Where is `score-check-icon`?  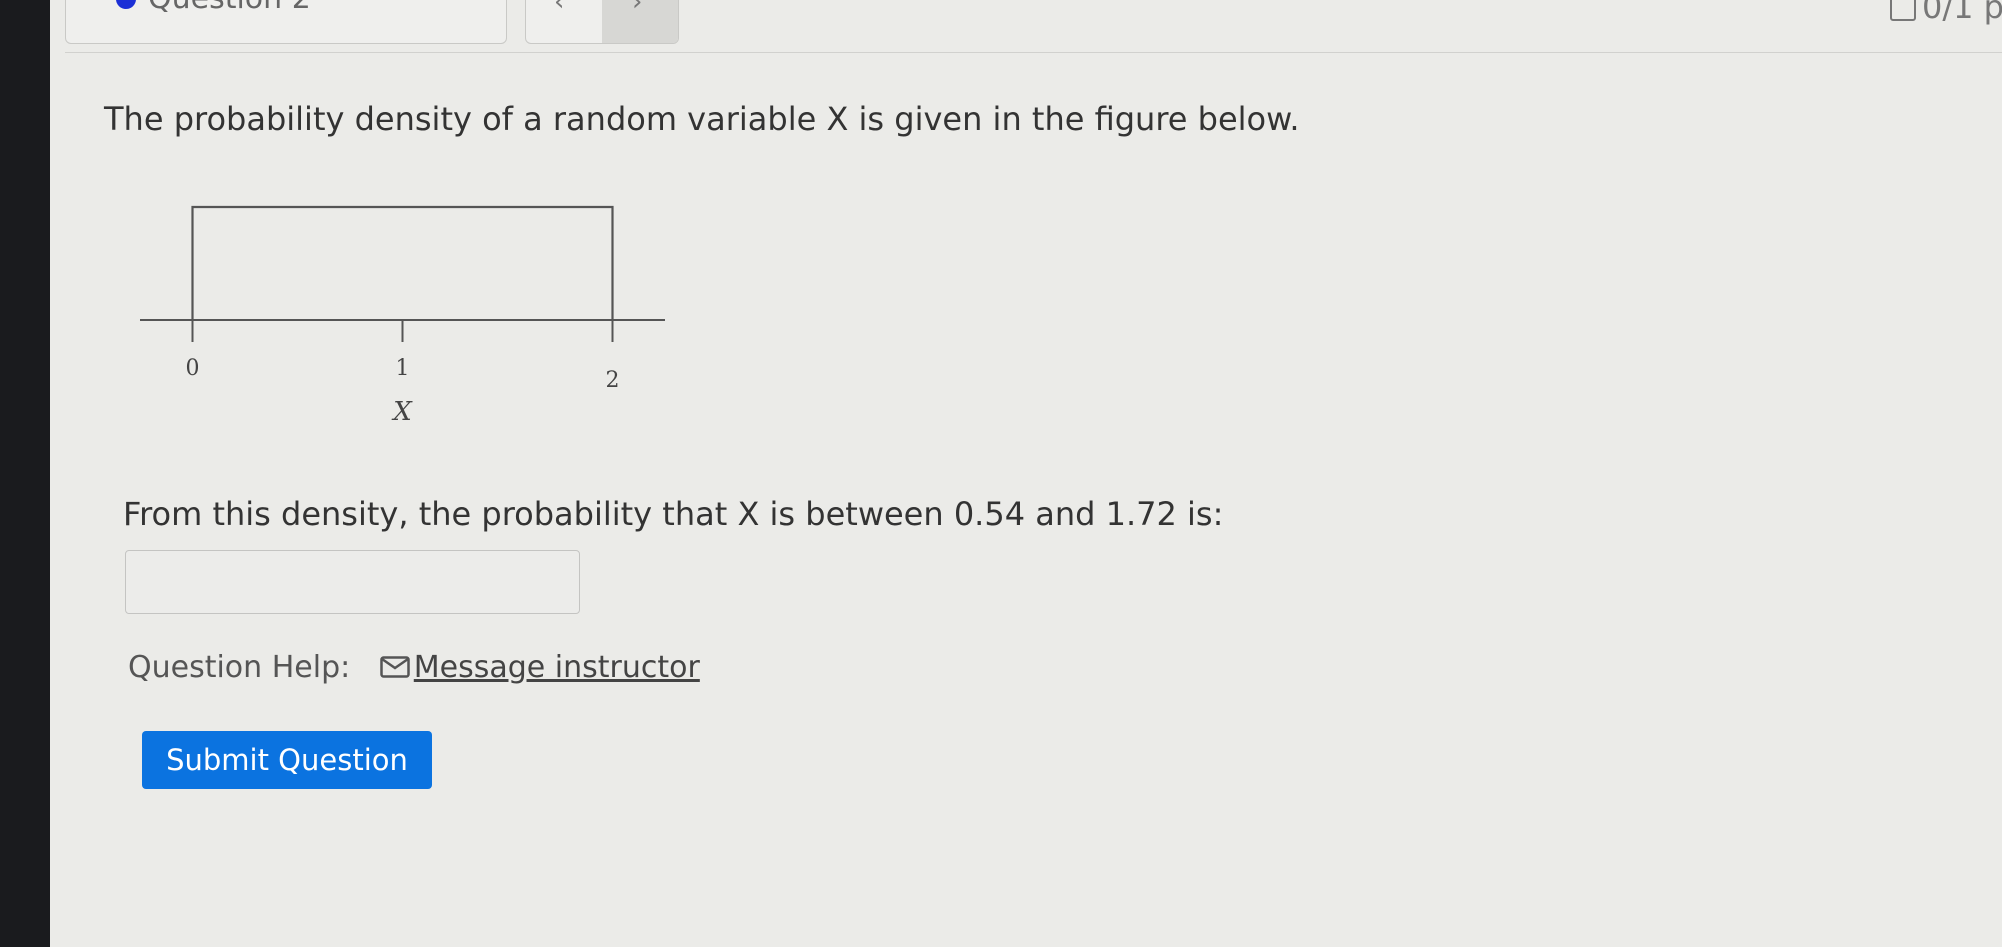 score-check-icon is located at coordinates (1903, 10).